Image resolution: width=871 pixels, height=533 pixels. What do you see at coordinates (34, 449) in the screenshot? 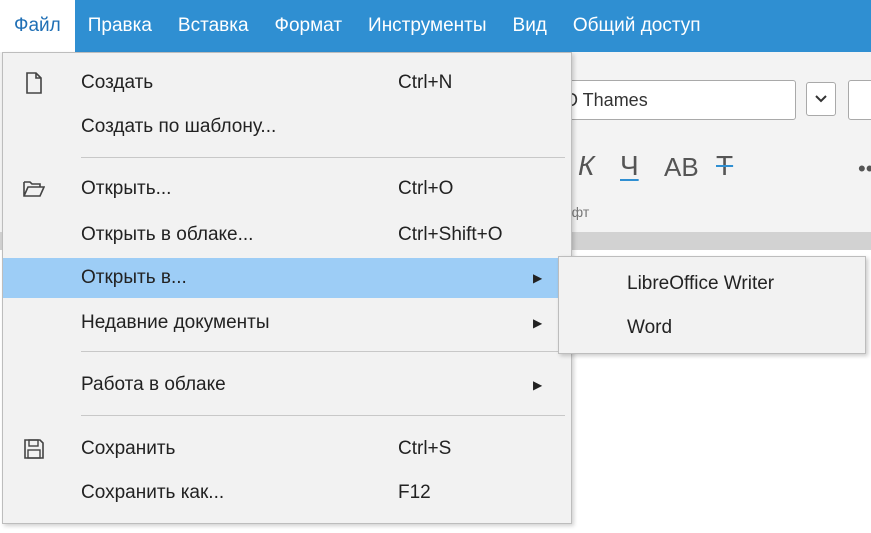
I see `save-icon` at bounding box center [34, 449].